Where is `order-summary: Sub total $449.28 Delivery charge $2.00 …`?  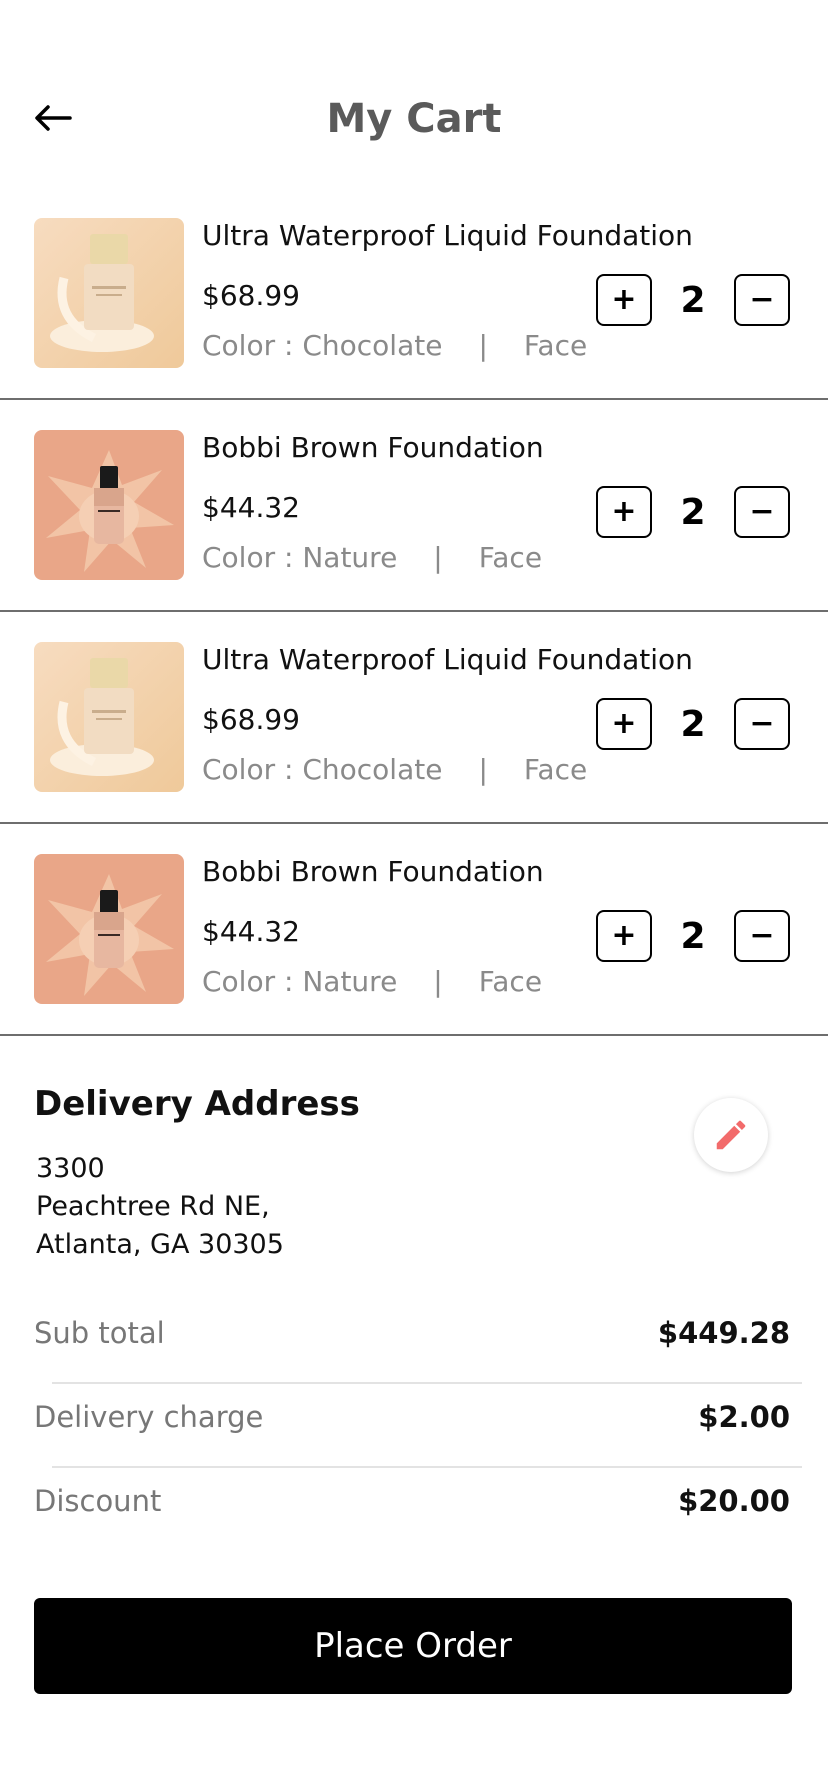 order-summary: Sub total $449.28 Delivery charge $2.00 … is located at coordinates (414, 1426).